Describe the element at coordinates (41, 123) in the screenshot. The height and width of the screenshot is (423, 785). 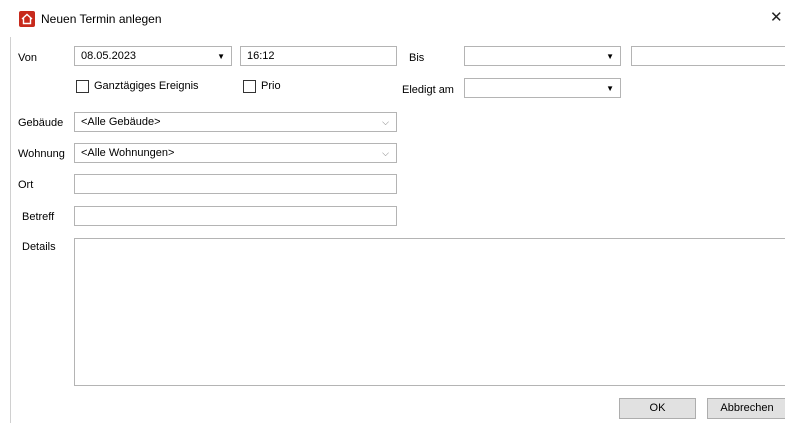
I see `gebaeude-label: Gebäude` at that location.